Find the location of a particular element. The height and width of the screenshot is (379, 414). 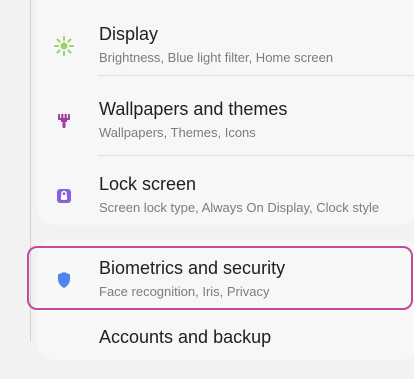

sun-icon is located at coordinates (64, 46).